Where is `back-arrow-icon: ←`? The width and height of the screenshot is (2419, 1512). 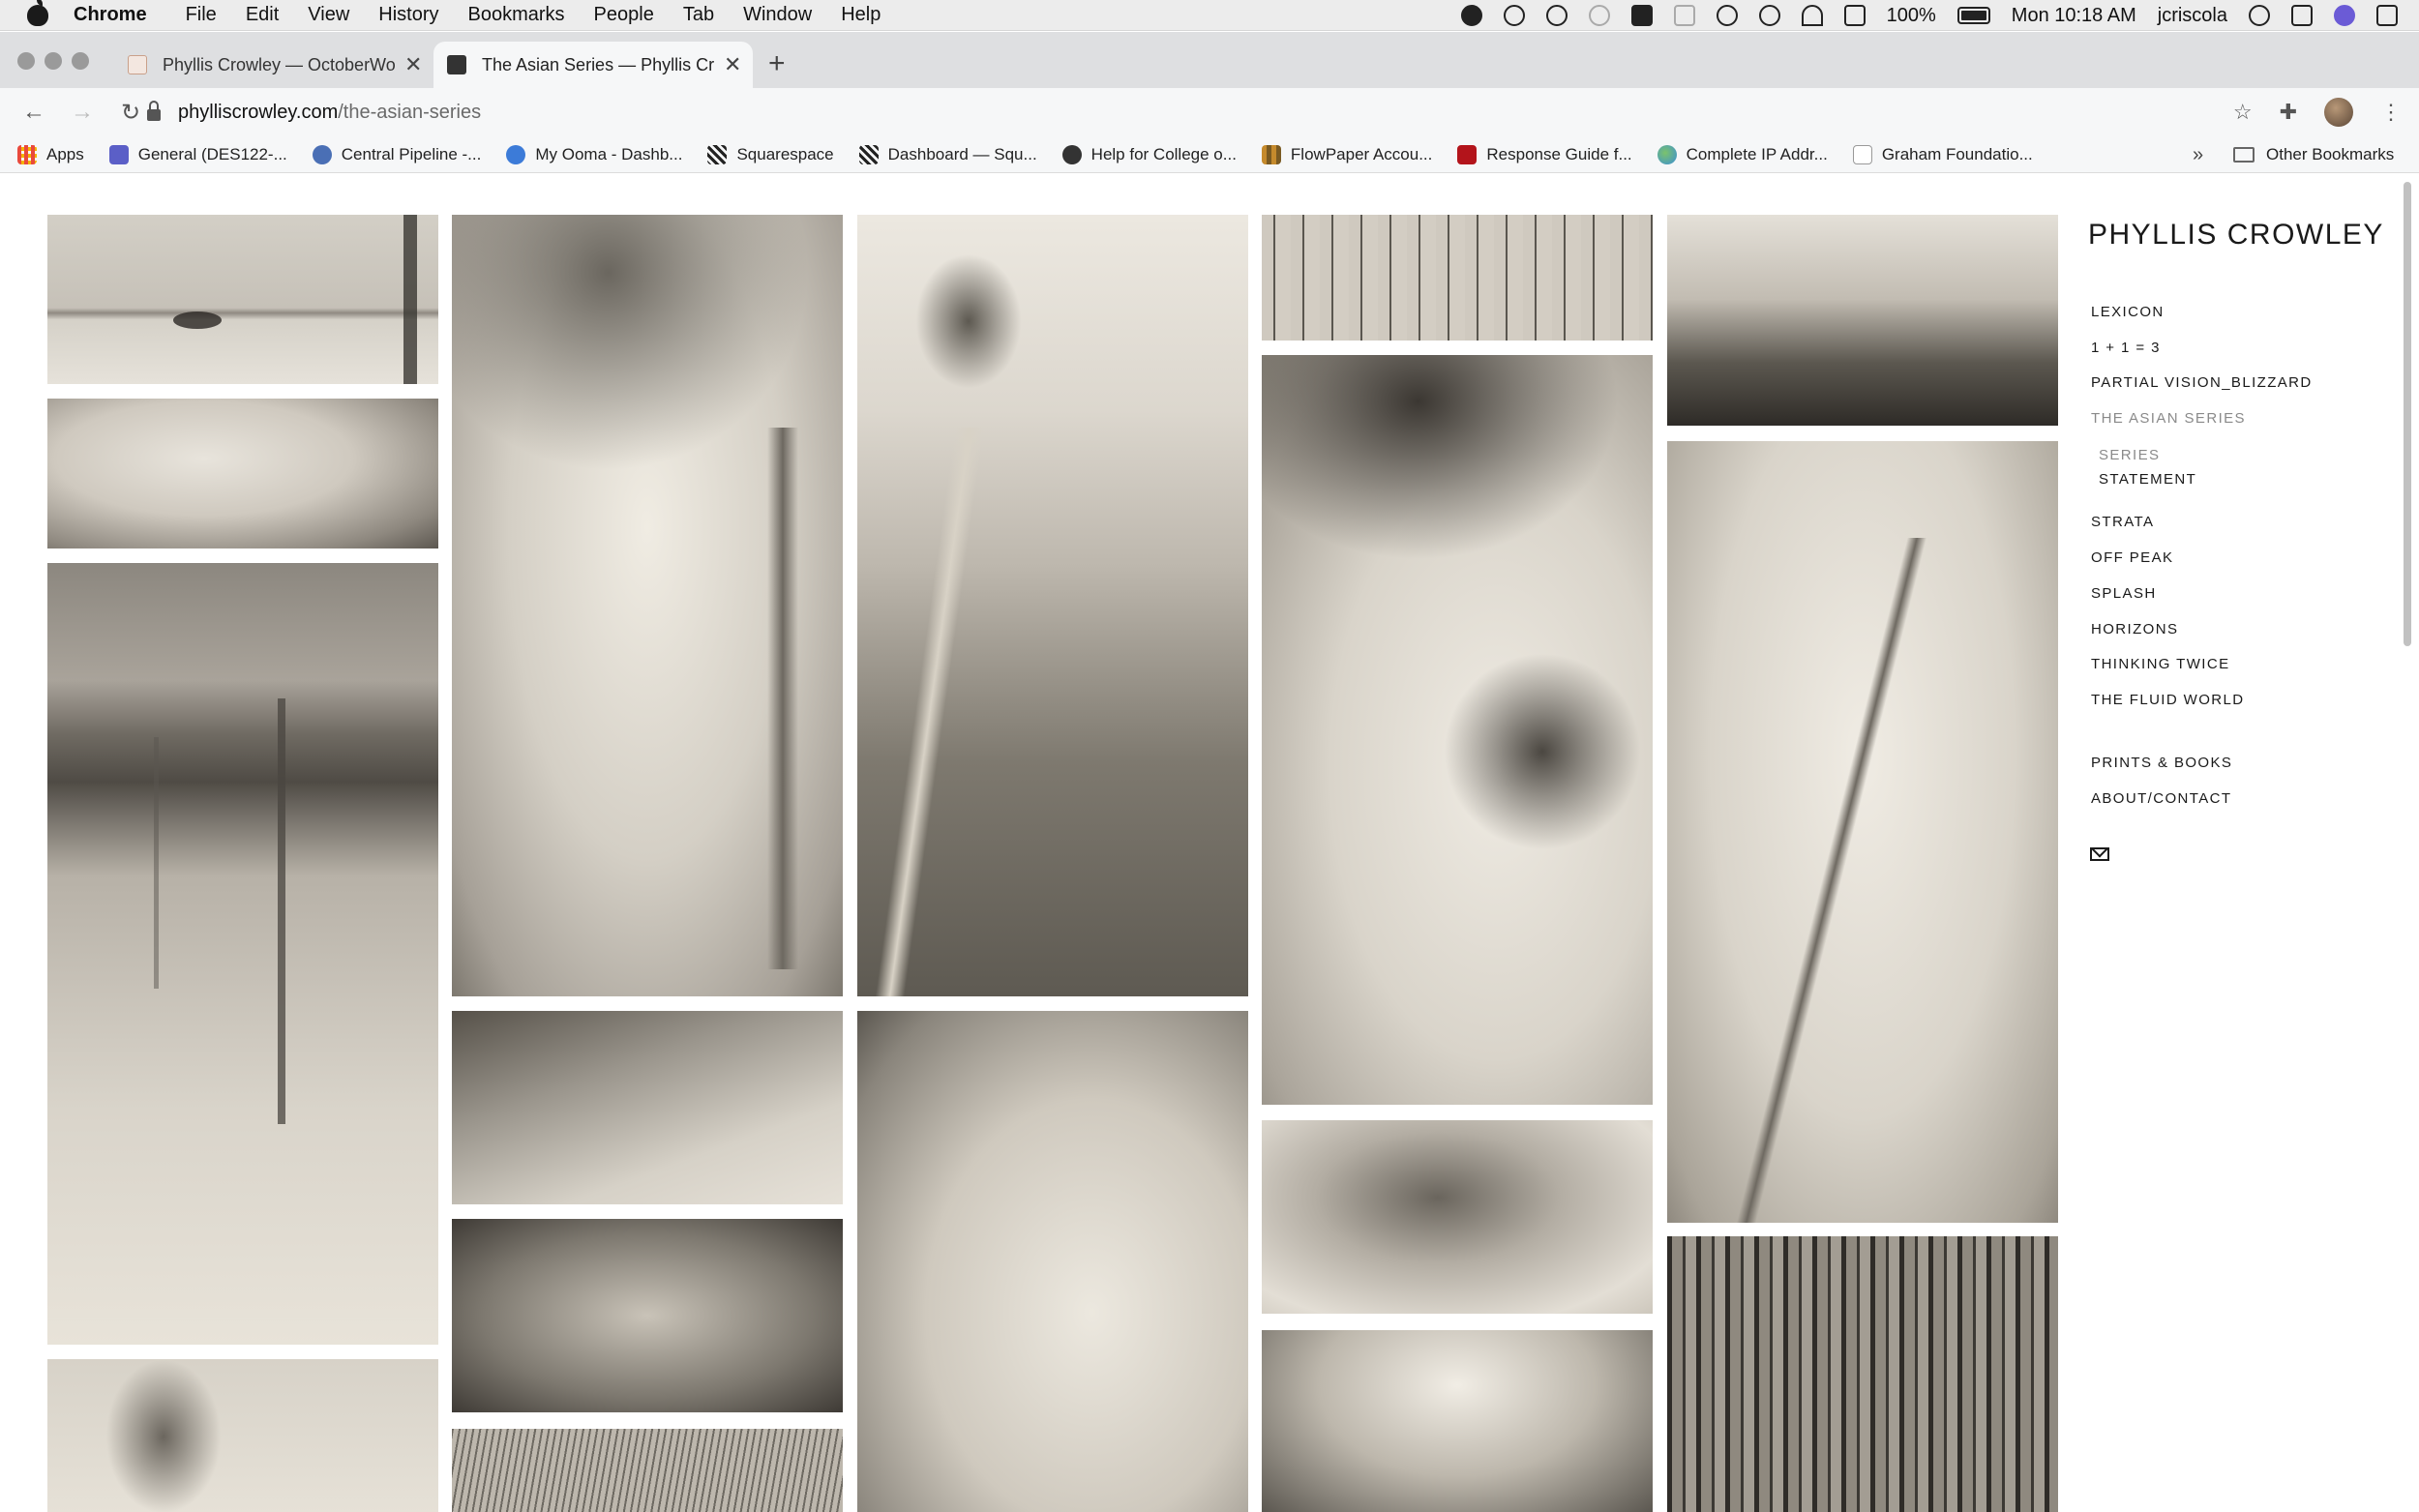
back-arrow-icon: ← is located at coordinates (33, 113).